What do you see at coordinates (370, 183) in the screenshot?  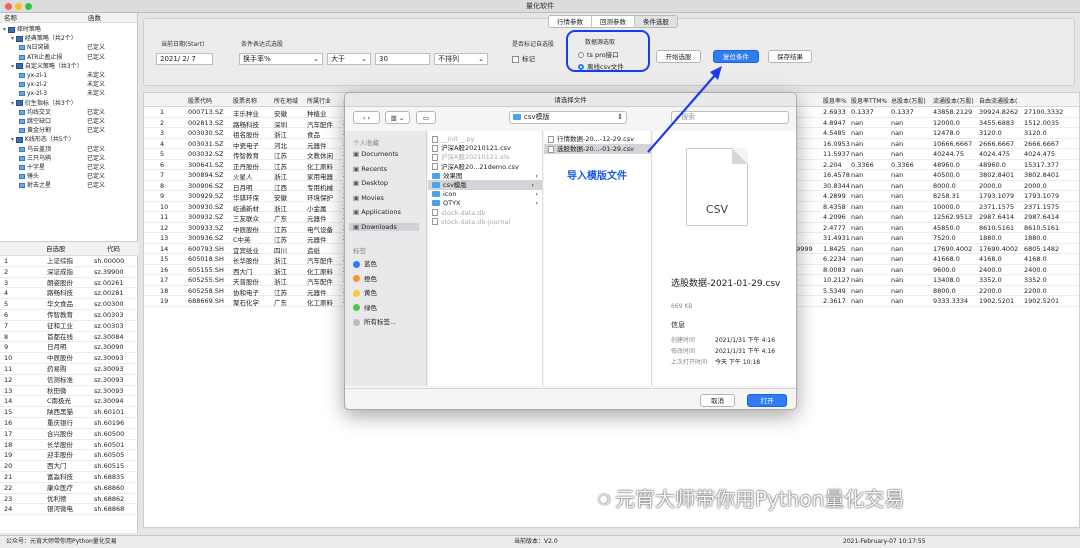 I see `sidebar-item: ▣ Desktop` at bounding box center [370, 183].